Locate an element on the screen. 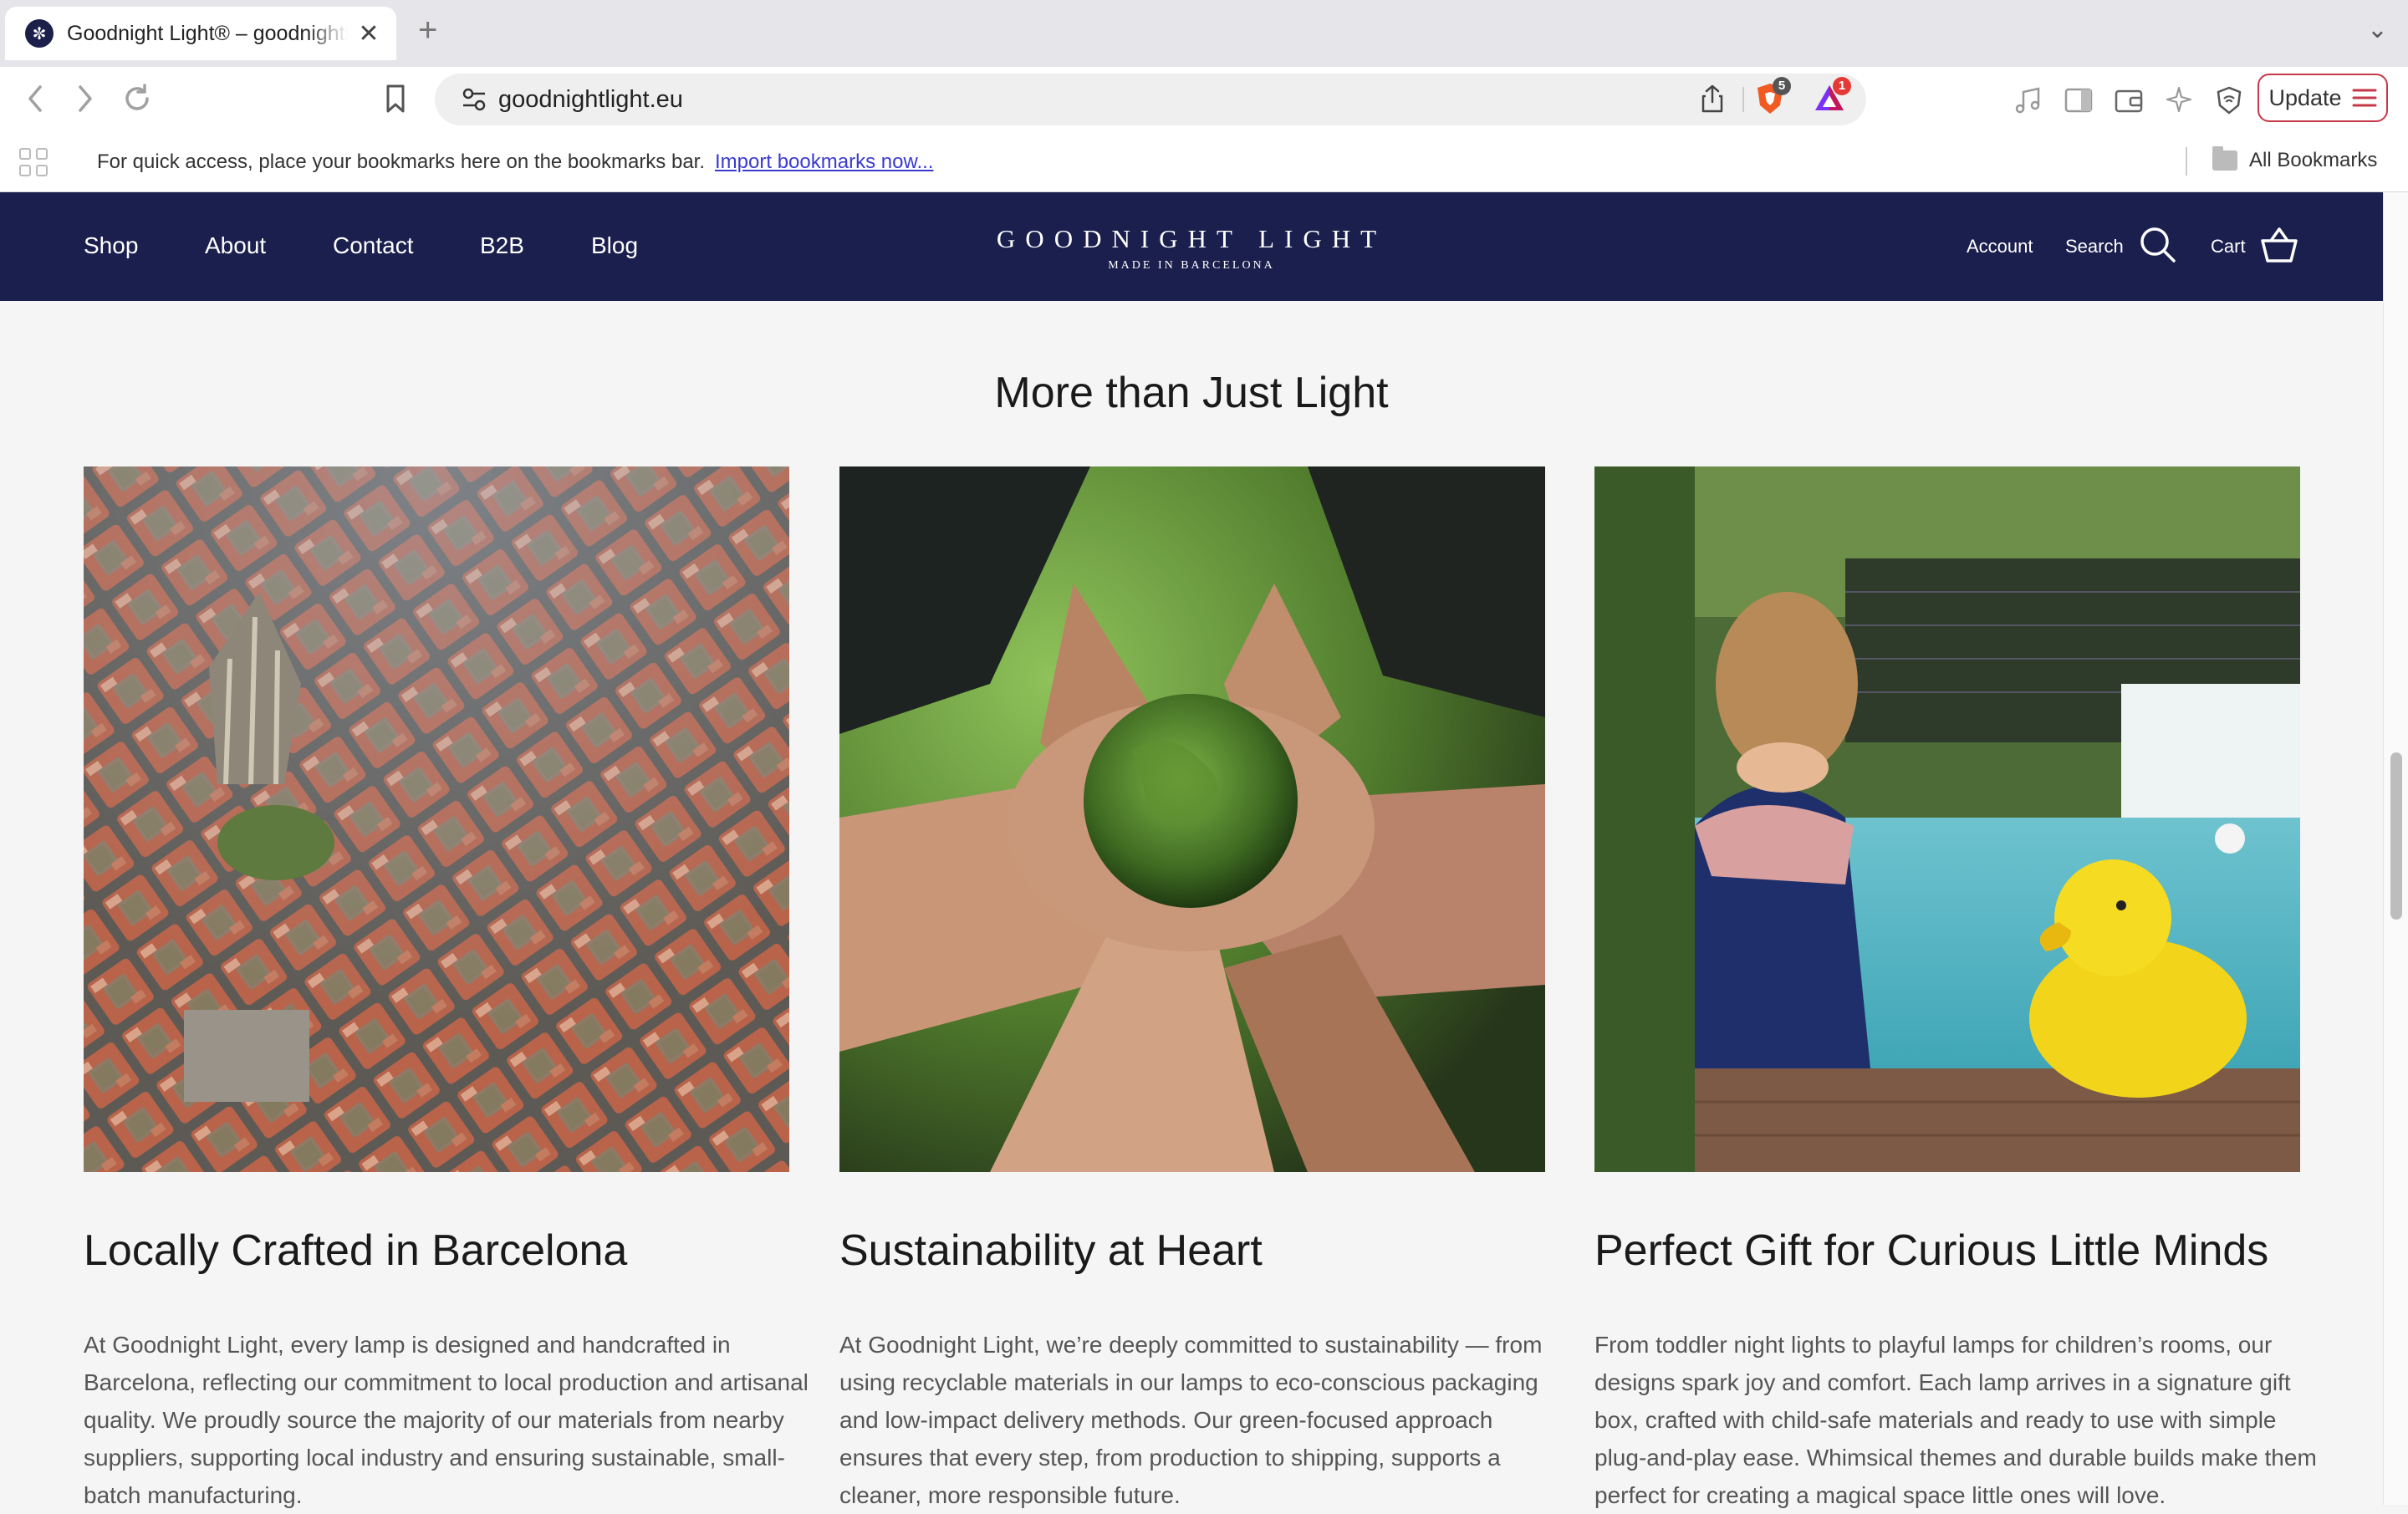 This screenshot has width=2408, height=1514. hands-globe-image is located at coordinates (1192, 819).